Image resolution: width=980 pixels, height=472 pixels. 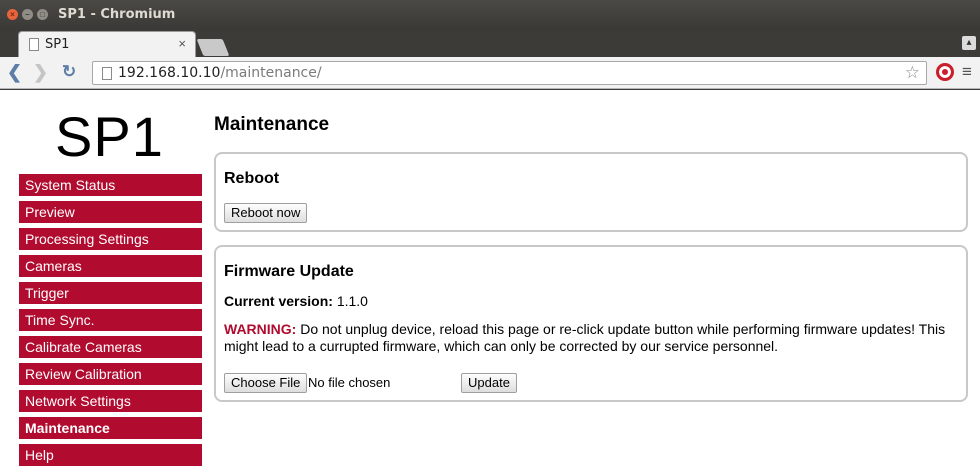 What do you see at coordinates (69, 72) in the screenshot?
I see `reload-icon: ↻` at bounding box center [69, 72].